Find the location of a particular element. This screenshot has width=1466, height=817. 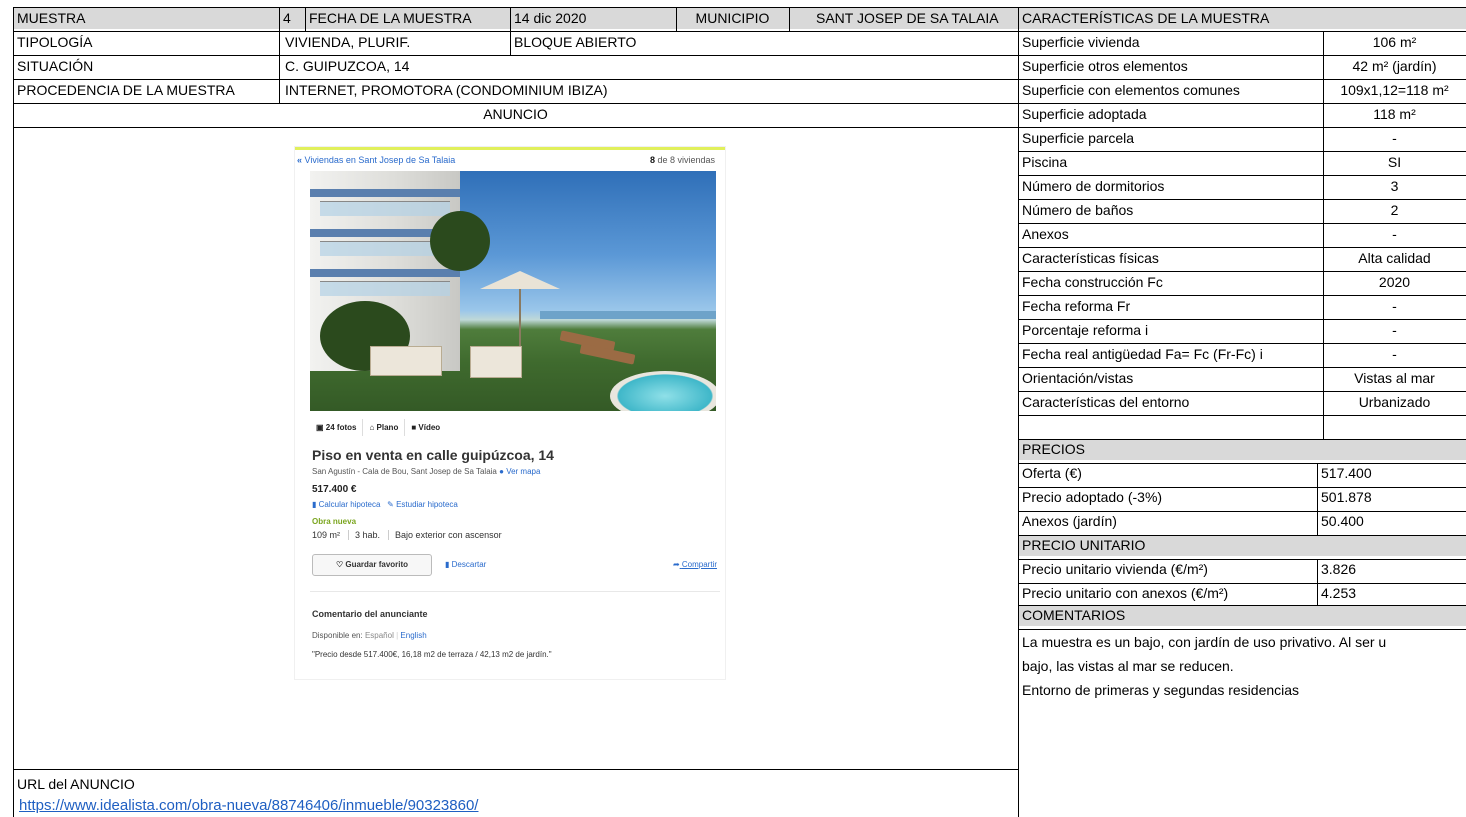

tab-photos-label: 24 fotos is located at coordinates (341, 427).